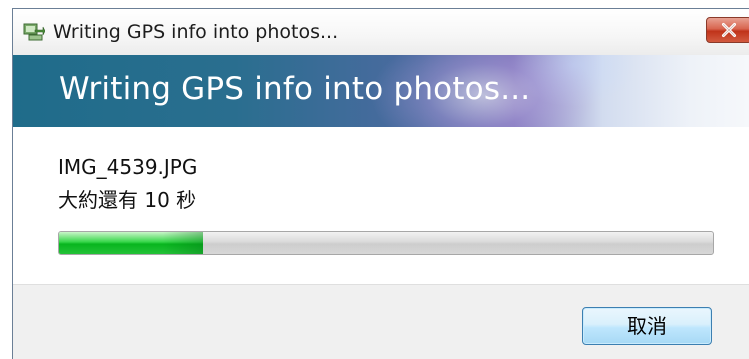 This screenshot has width=749, height=359. What do you see at coordinates (131, 243) in the screenshot?
I see `progress-bar-fill` at bounding box center [131, 243].